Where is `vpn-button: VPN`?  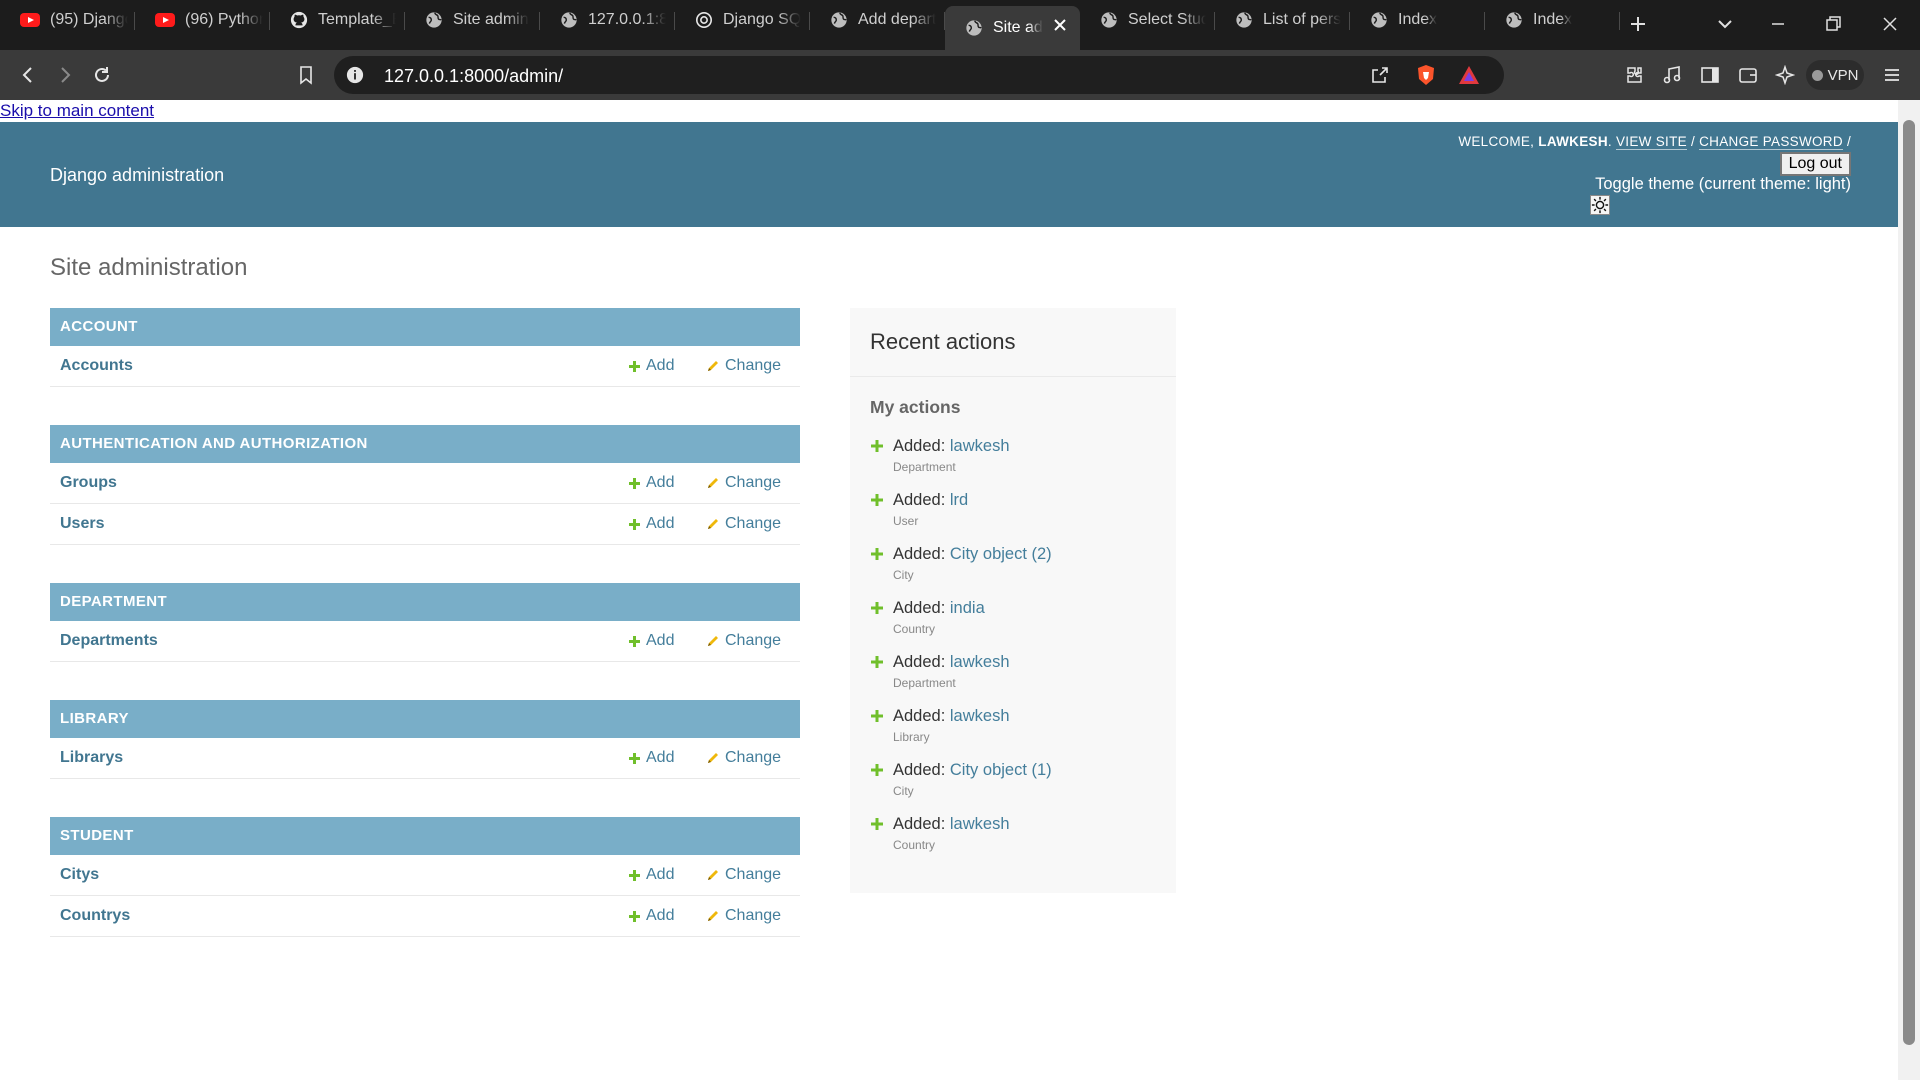 vpn-button: VPN is located at coordinates (1835, 75).